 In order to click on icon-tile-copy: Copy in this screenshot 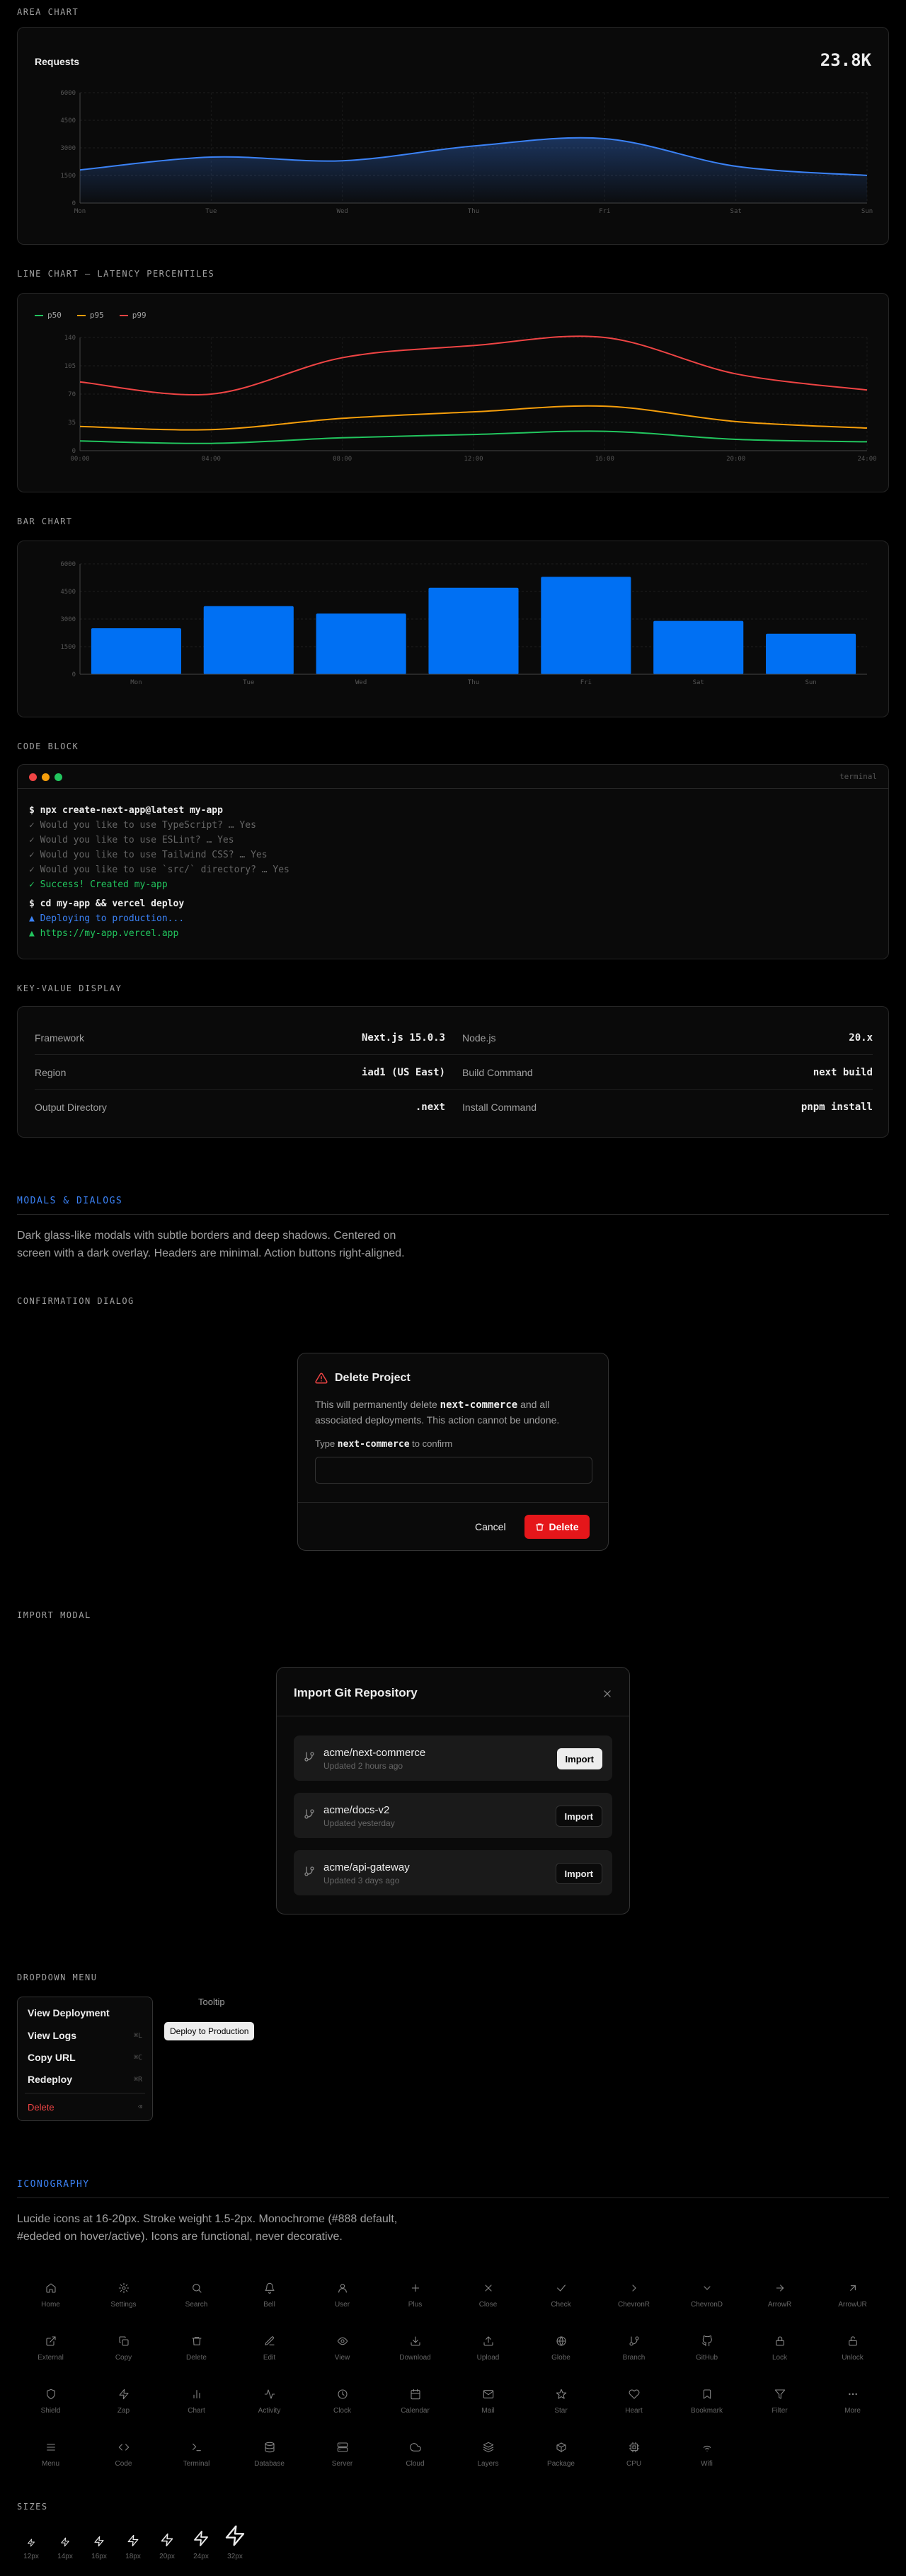, I will do `click(124, 2348)`.